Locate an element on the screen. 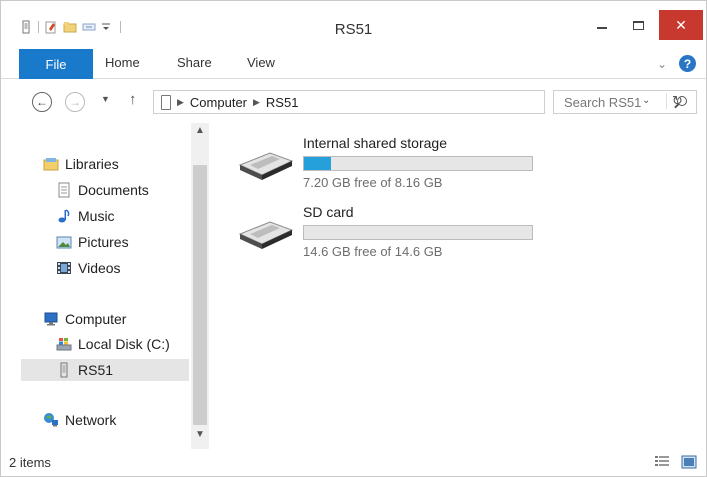 This screenshot has width=707, height=477. tab-view: View is located at coordinates (261, 62).